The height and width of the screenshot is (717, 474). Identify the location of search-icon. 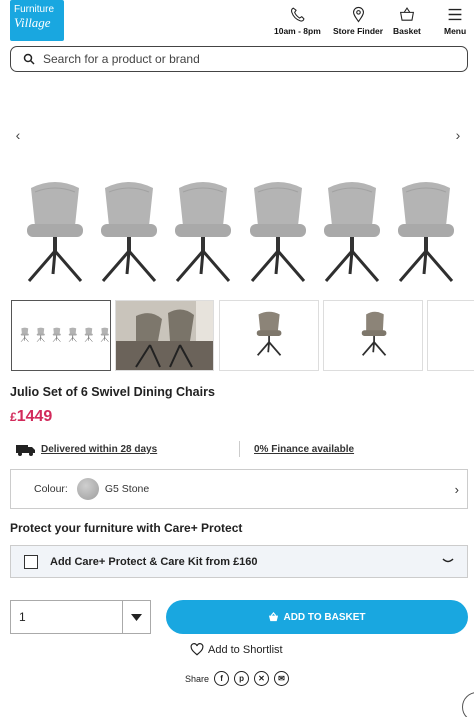
(29, 59).